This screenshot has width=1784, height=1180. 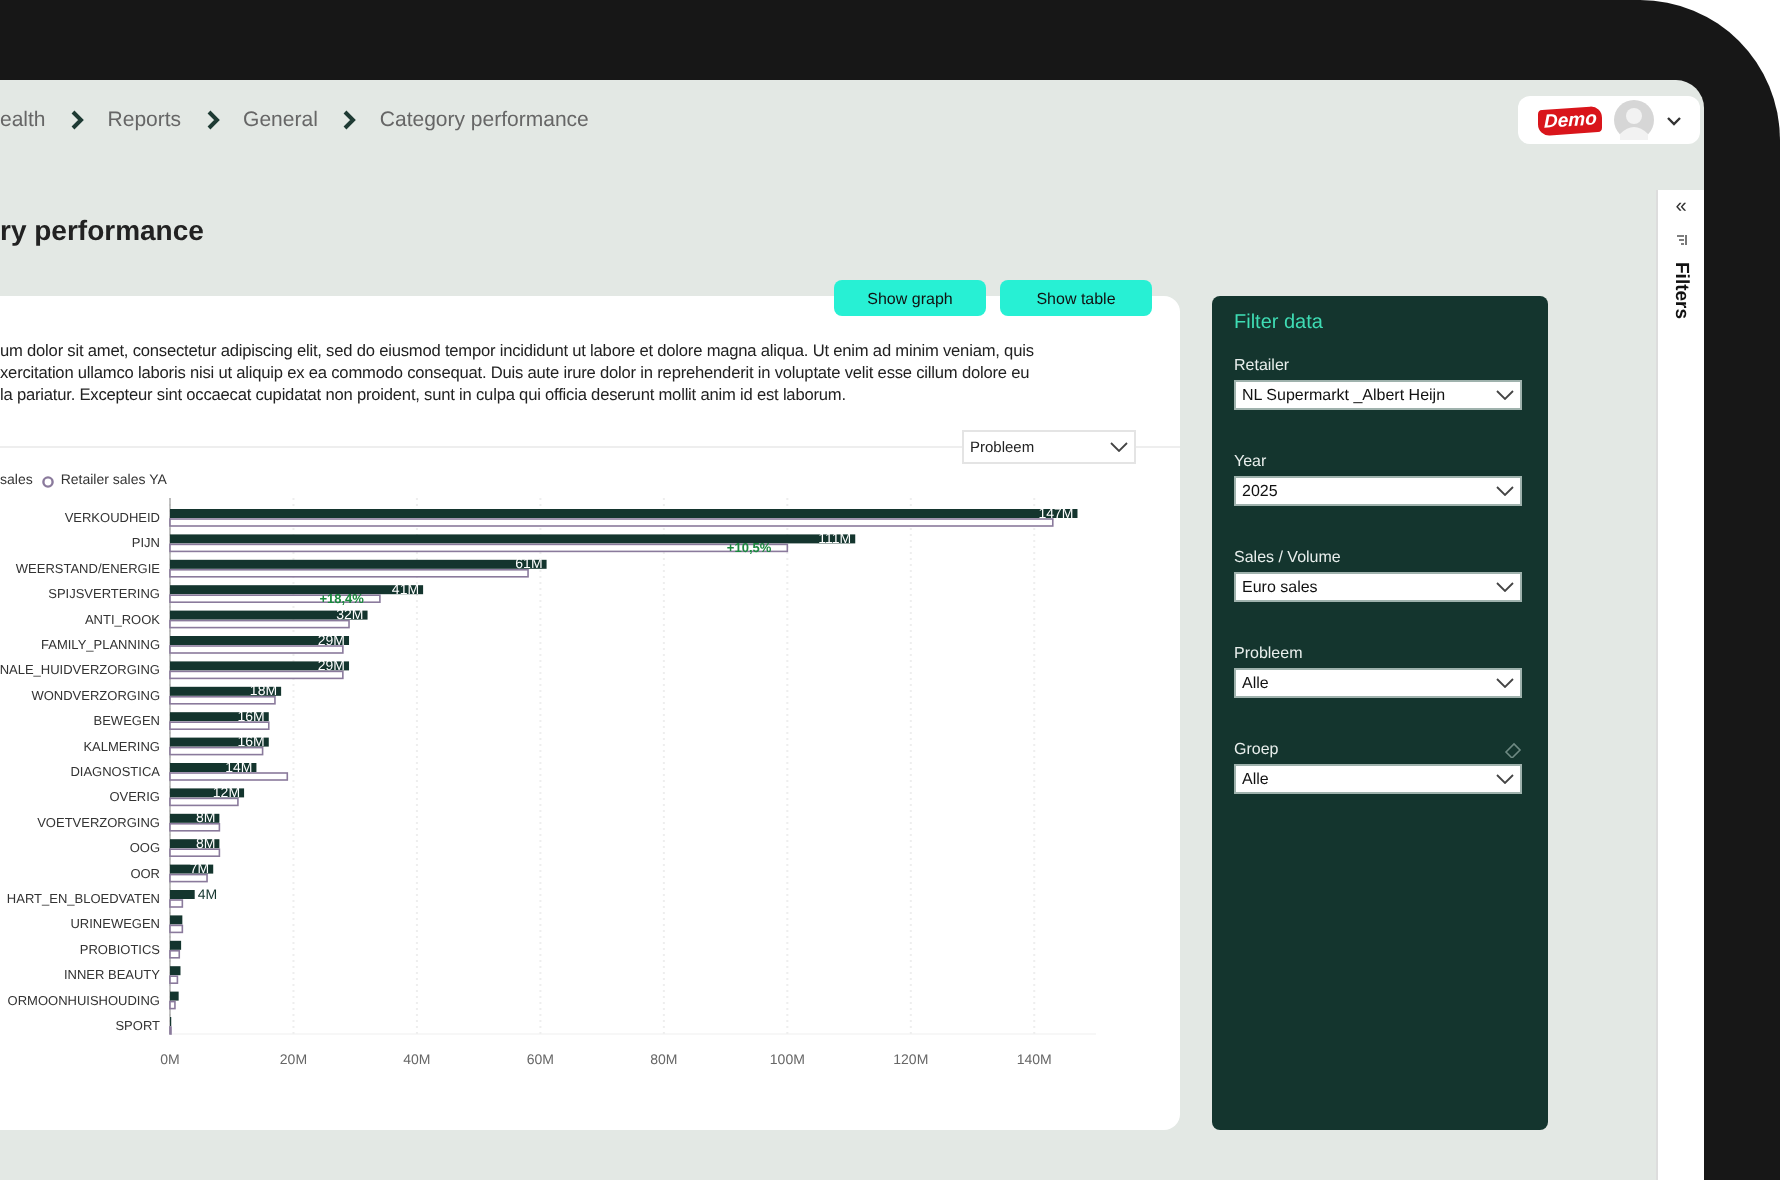 I want to click on field-label: Year, so click(x=1250, y=461).